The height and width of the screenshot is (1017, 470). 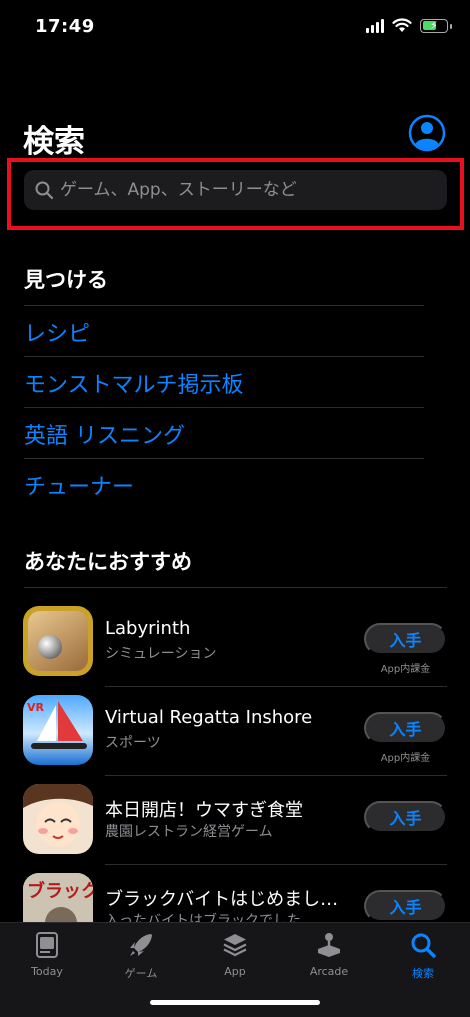 I want to click on labyrinth-app-icon, so click(x=58, y=641).